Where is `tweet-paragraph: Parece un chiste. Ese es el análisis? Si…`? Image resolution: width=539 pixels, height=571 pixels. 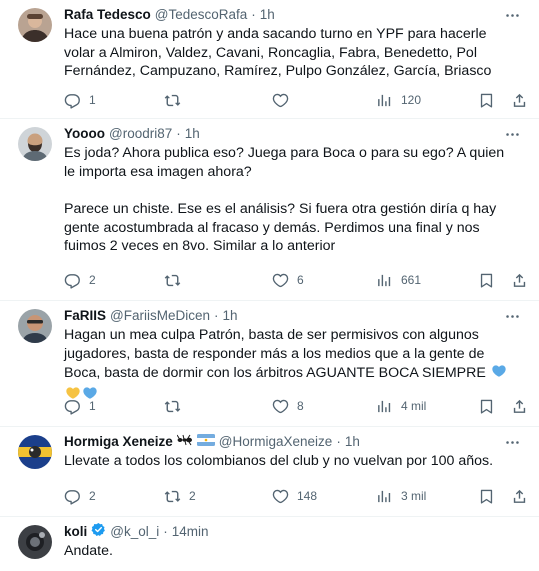
tweet-paragraph: Parece un chiste. Ese es el análisis? Si… is located at coordinates (280, 228).